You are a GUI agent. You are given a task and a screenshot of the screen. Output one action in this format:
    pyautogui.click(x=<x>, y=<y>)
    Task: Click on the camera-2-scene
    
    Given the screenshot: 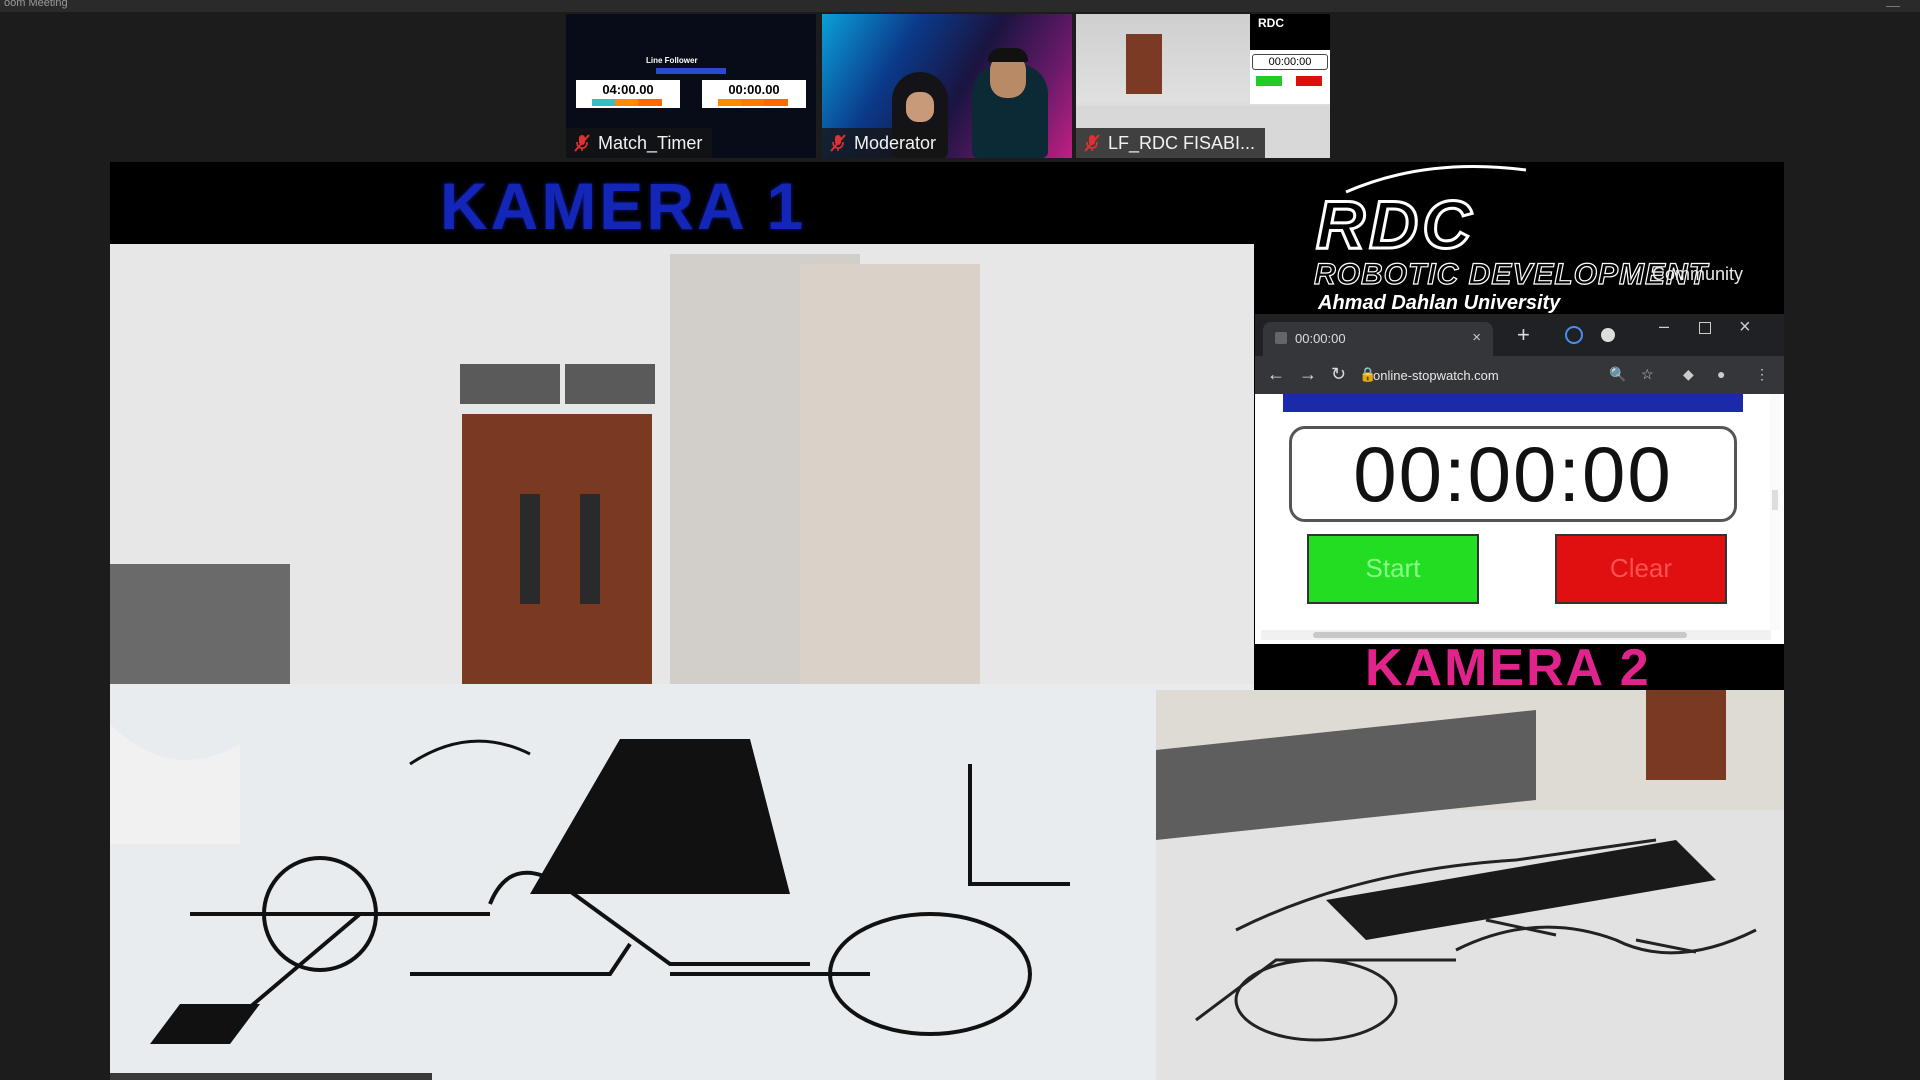 What is the action you would take?
    pyautogui.click(x=1470, y=885)
    